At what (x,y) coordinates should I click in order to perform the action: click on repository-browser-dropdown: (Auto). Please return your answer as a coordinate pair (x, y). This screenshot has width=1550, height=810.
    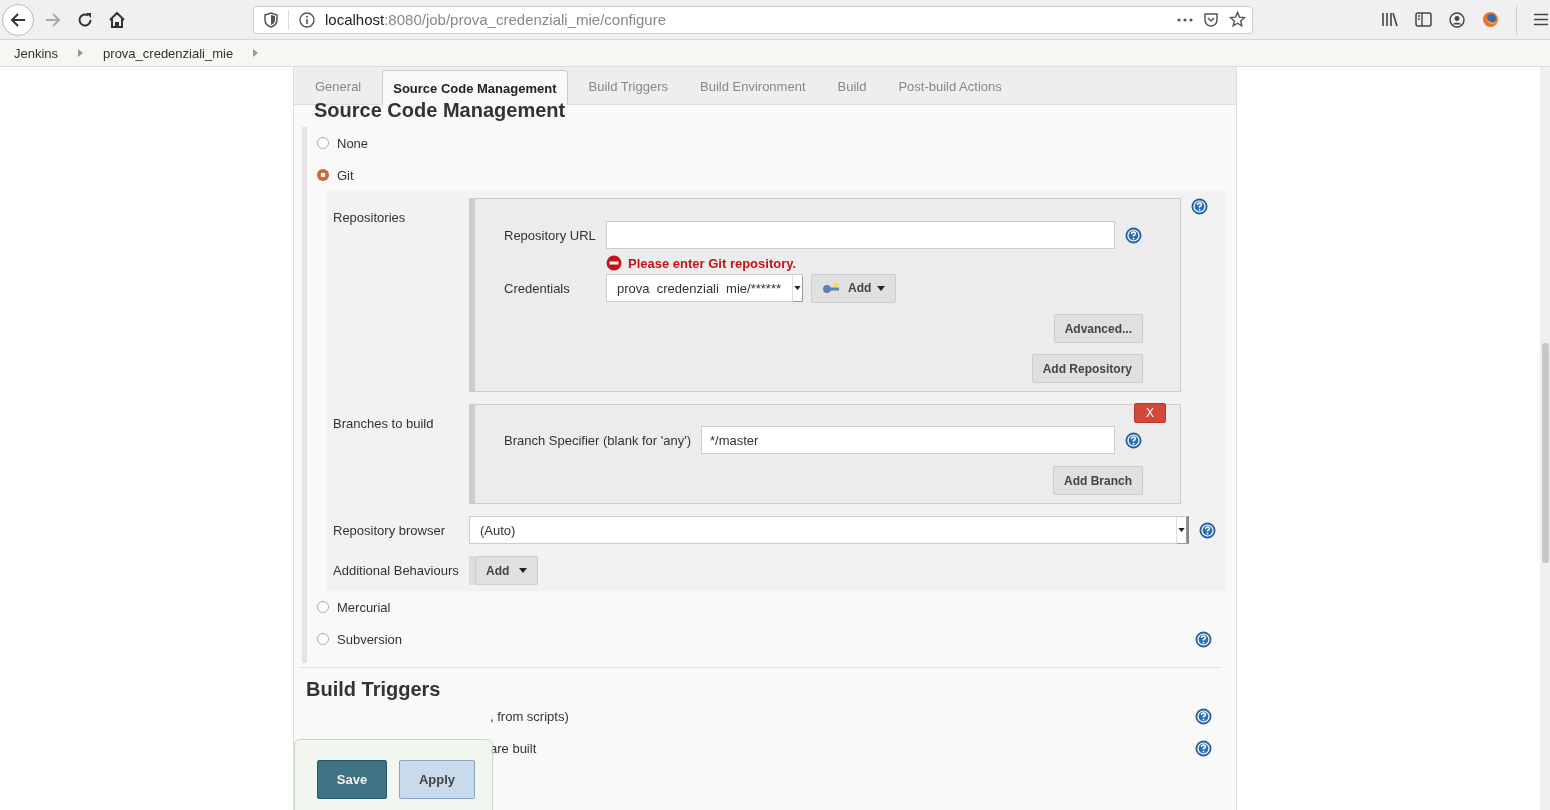
    Looking at the image, I should click on (829, 530).